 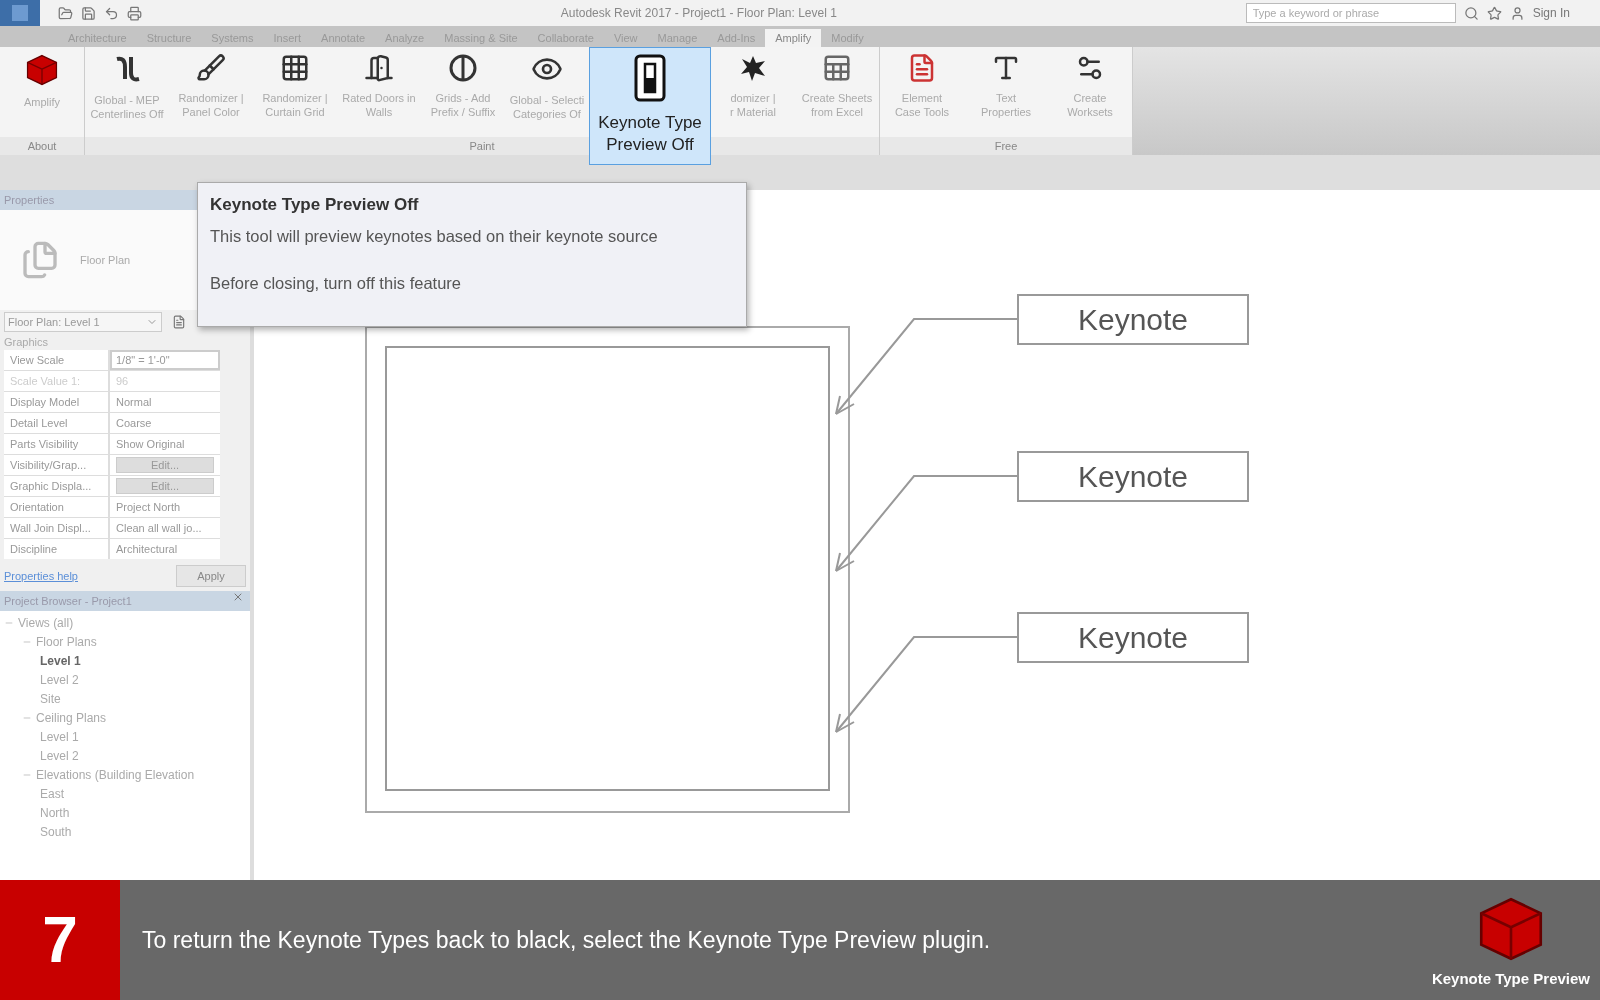 I want to click on undo-icon, so click(x=111, y=13).